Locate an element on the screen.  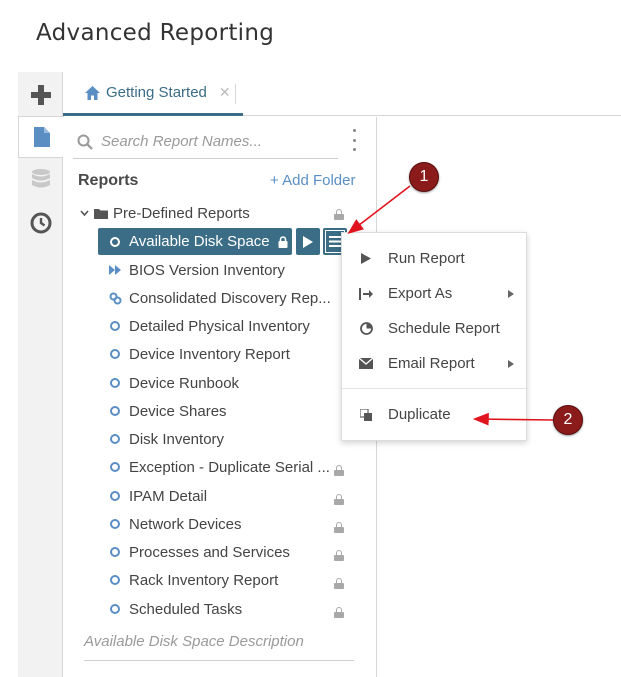
list-item-label: IPAM Detail is located at coordinates (168, 496).